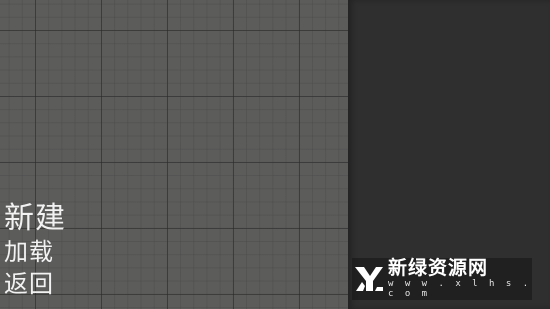  What do you see at coordinates (35, 222) in the screenshot?
I see `new-button: 新建` at bounding box center [35, 222].